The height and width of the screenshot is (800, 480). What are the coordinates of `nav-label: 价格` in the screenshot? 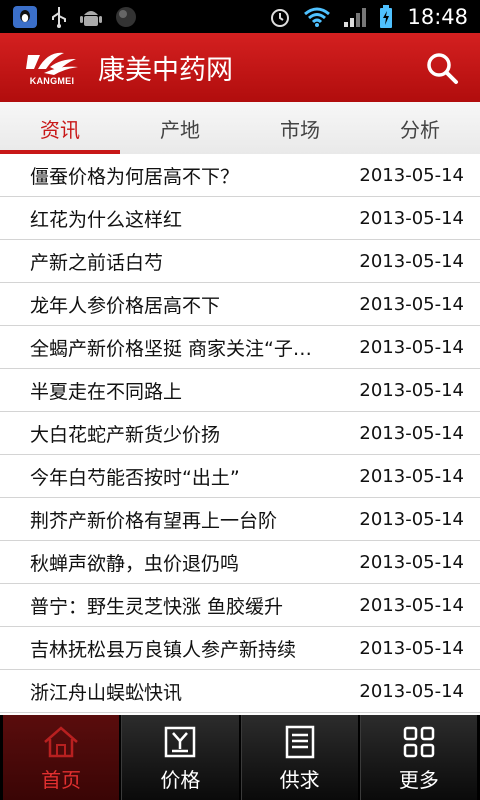 It's located at (180, 780).